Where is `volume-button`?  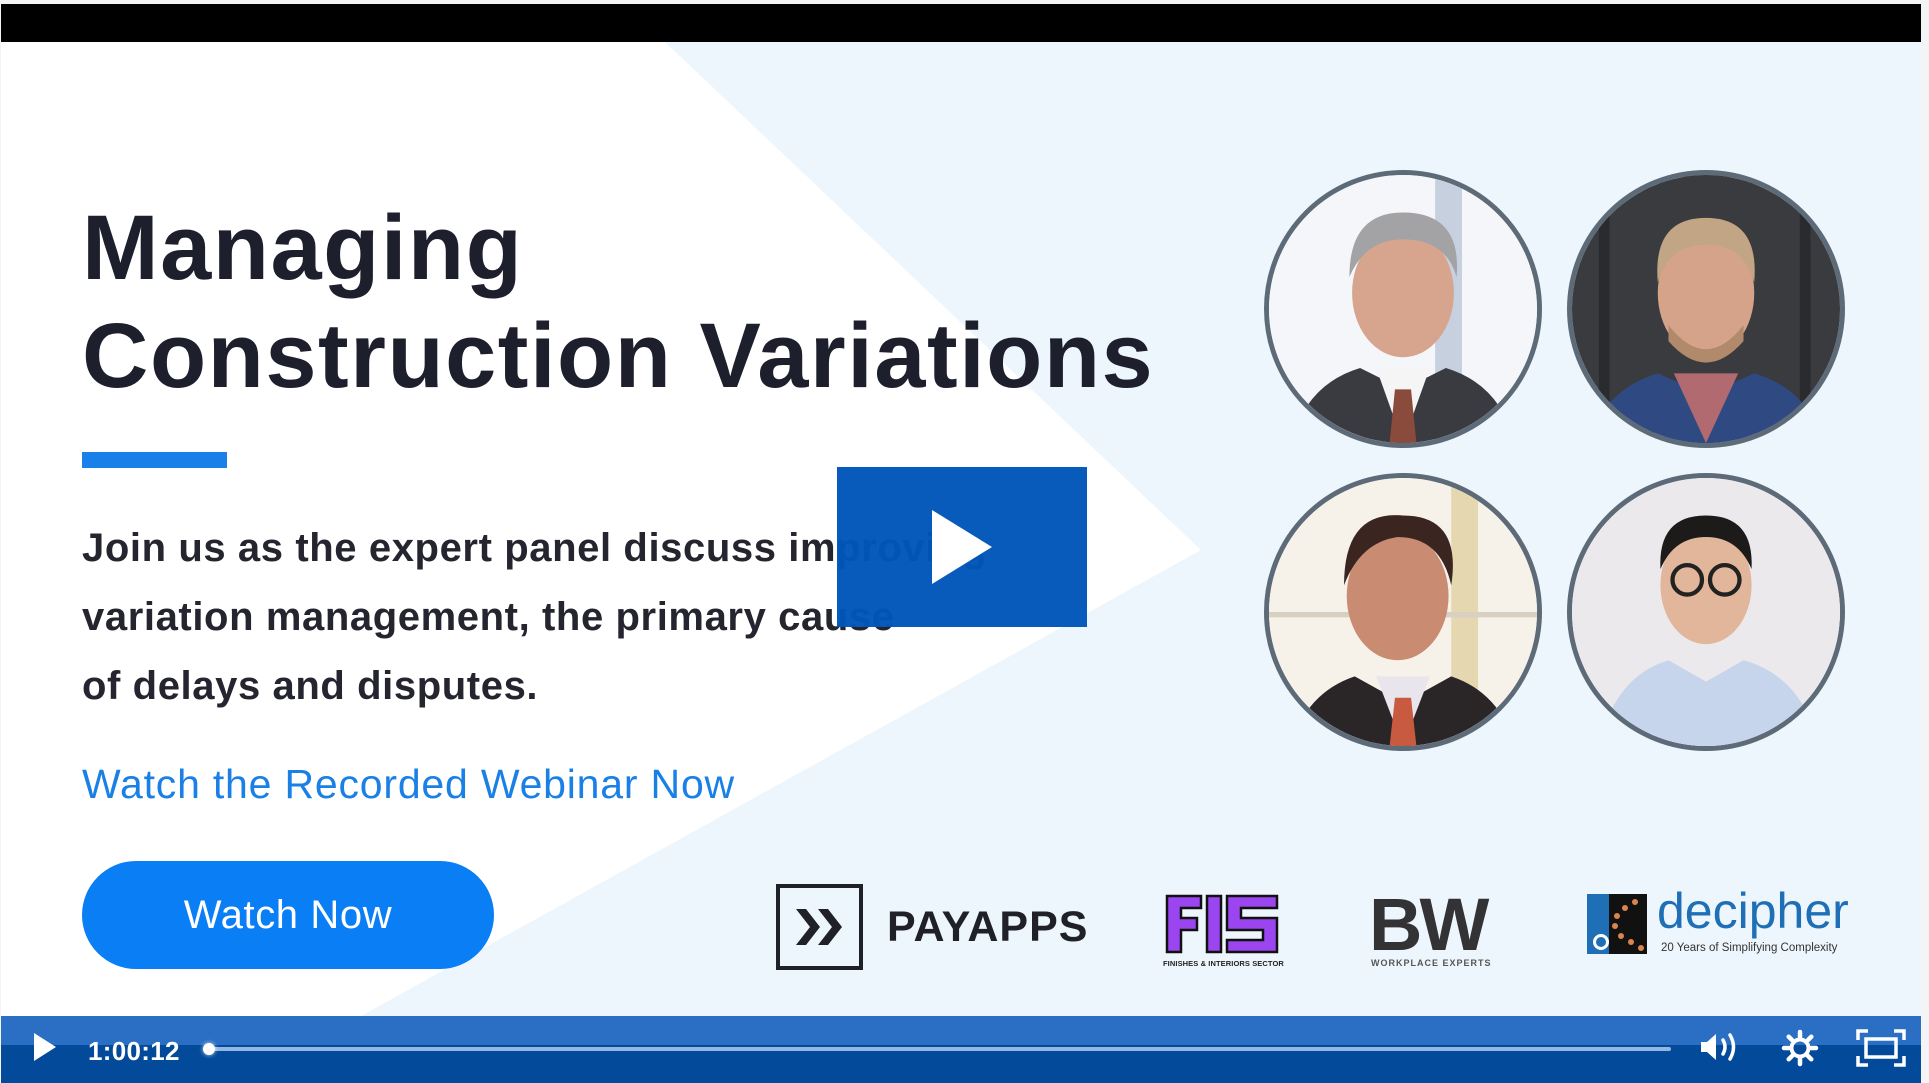 volume-button is located at coordinates (1721, 1048).